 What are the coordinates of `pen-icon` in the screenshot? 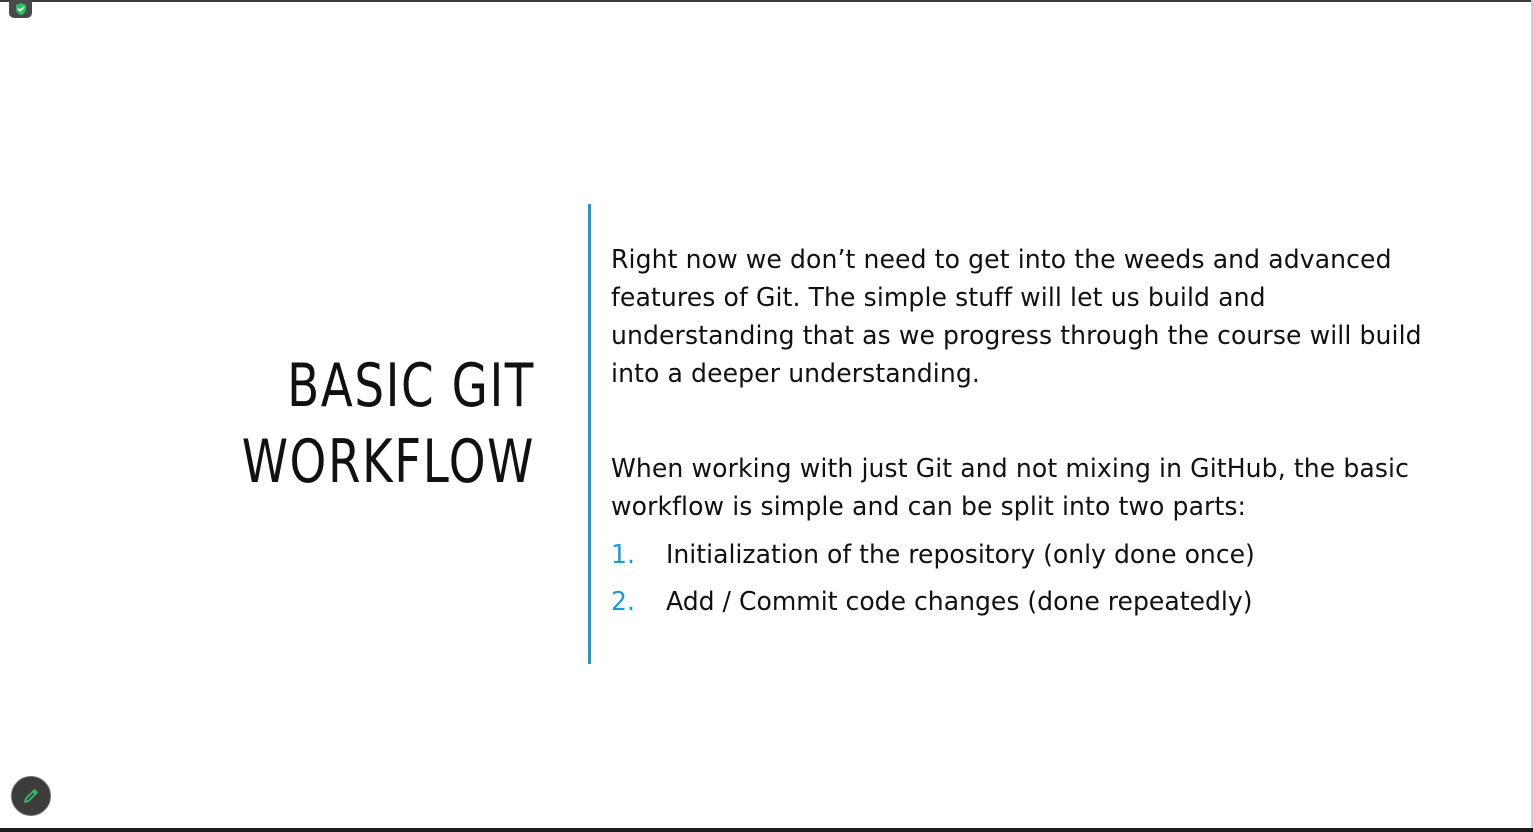 It's located at (31, 796).